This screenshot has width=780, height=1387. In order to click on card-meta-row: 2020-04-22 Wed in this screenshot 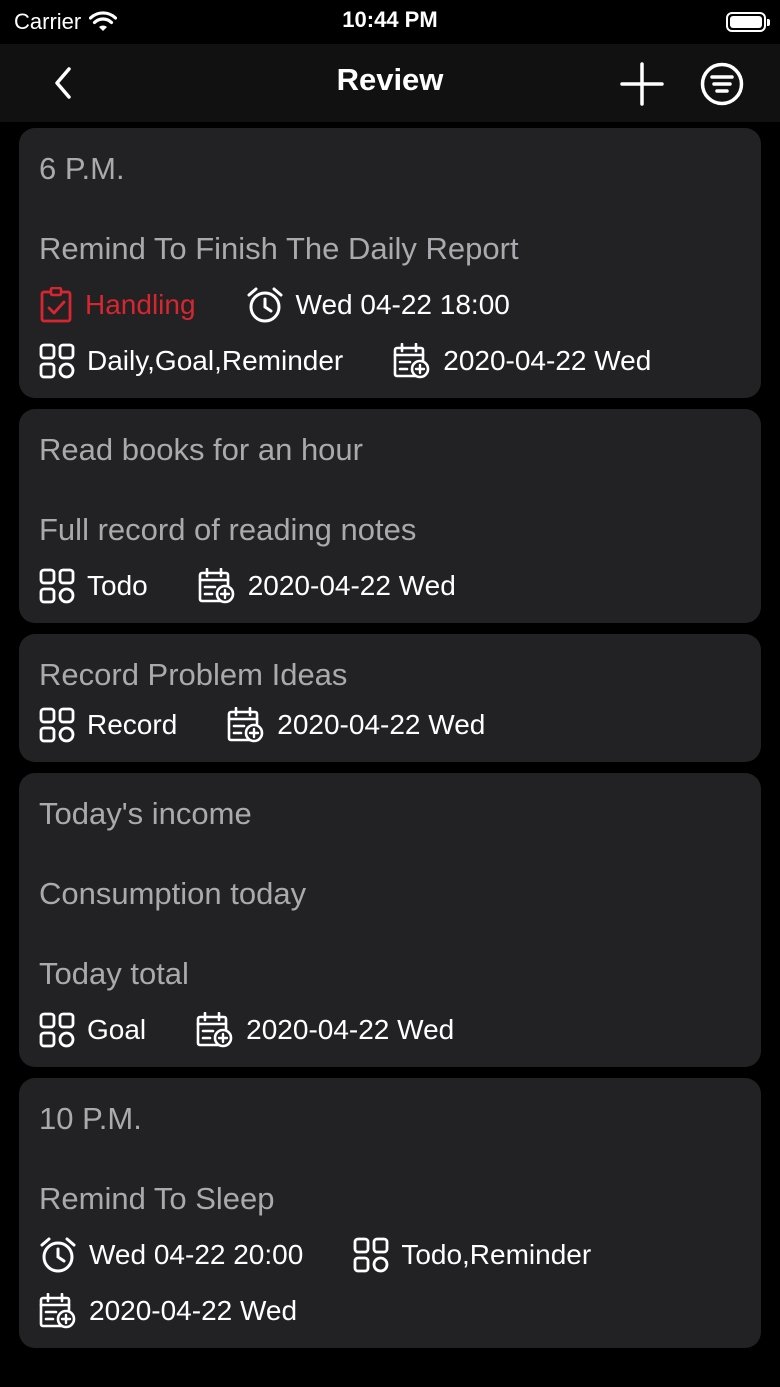, I will do `click(390, 1311)`.